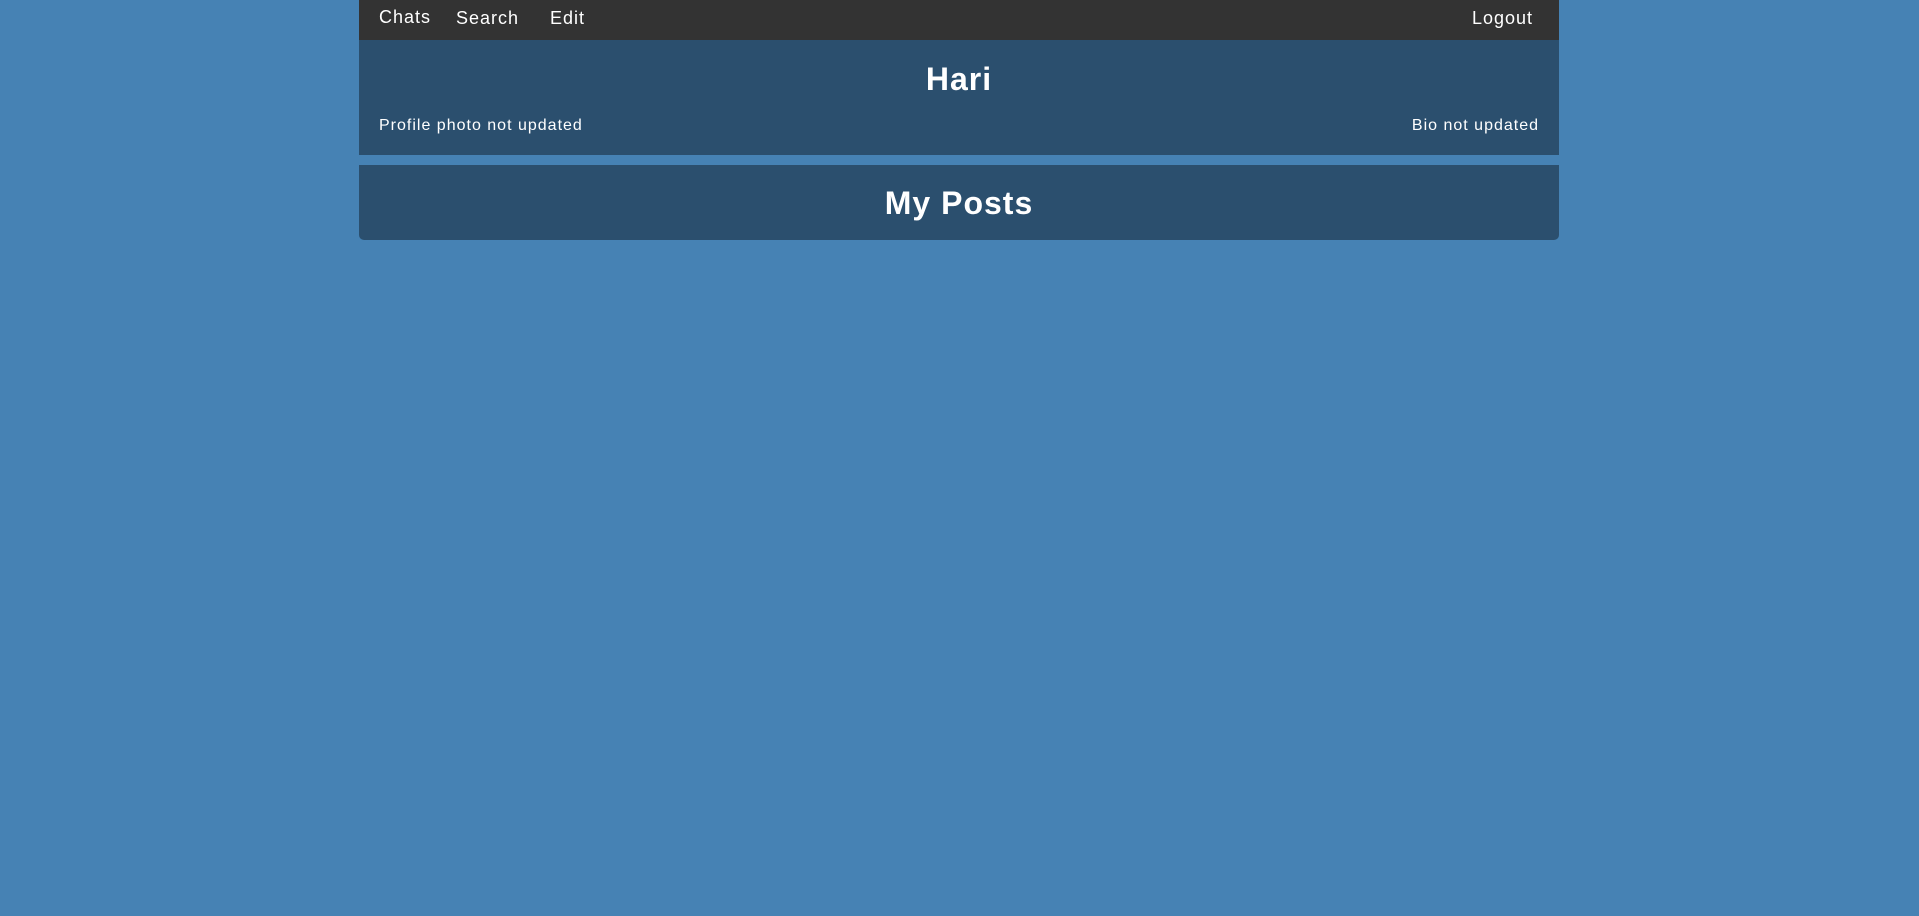 This screenshot has height=916, width=1919. Describe the element at coordinates (1502, 18) in the screenshot. I see `nav-logout-link: Logout` at that location.